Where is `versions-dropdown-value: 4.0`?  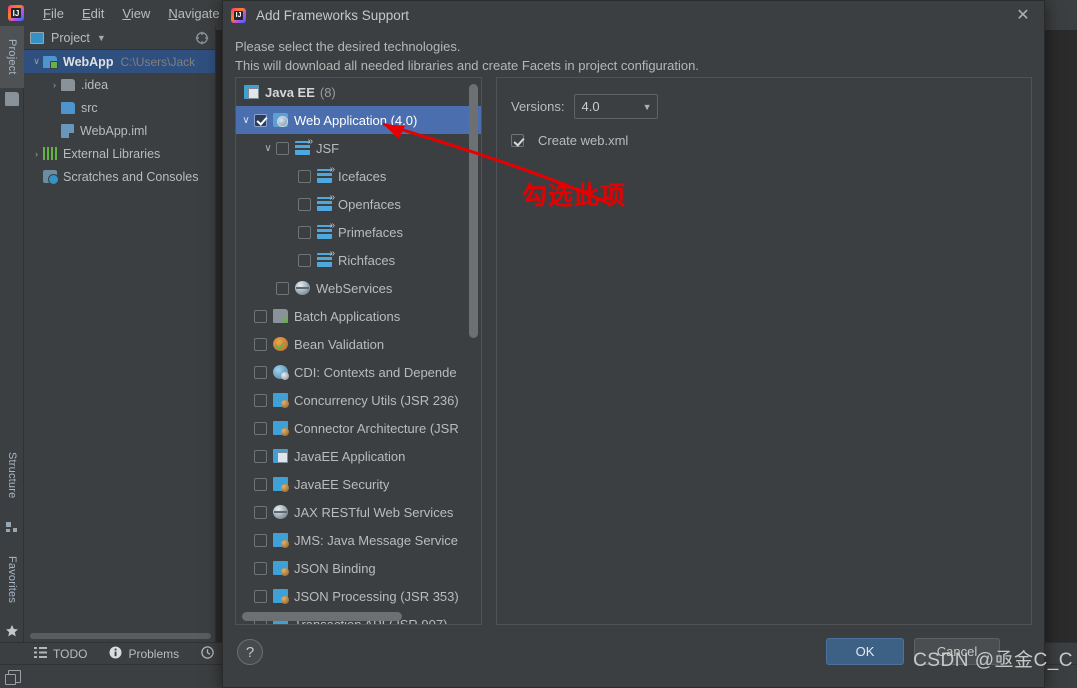 versions-dropdown-value: 4.0 is located at coordinates (590, 106).